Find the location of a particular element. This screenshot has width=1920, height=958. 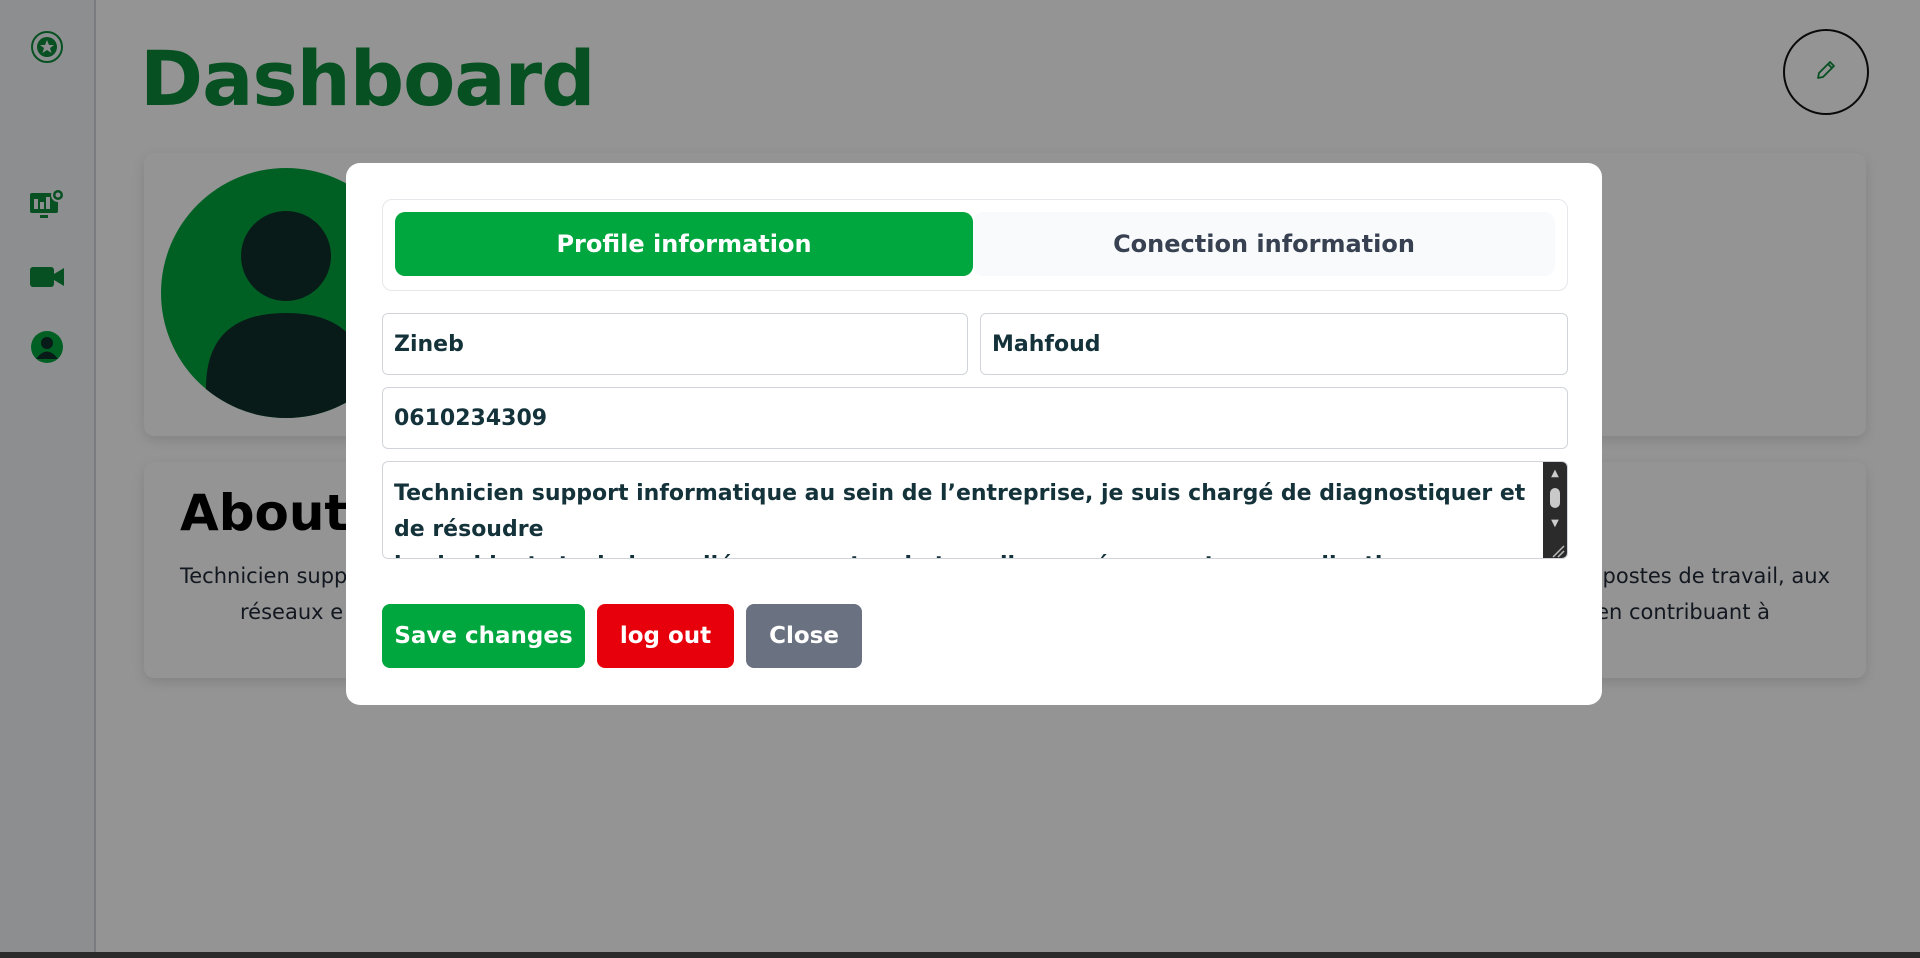

last-name-field is located at coordinates (1274, 344).